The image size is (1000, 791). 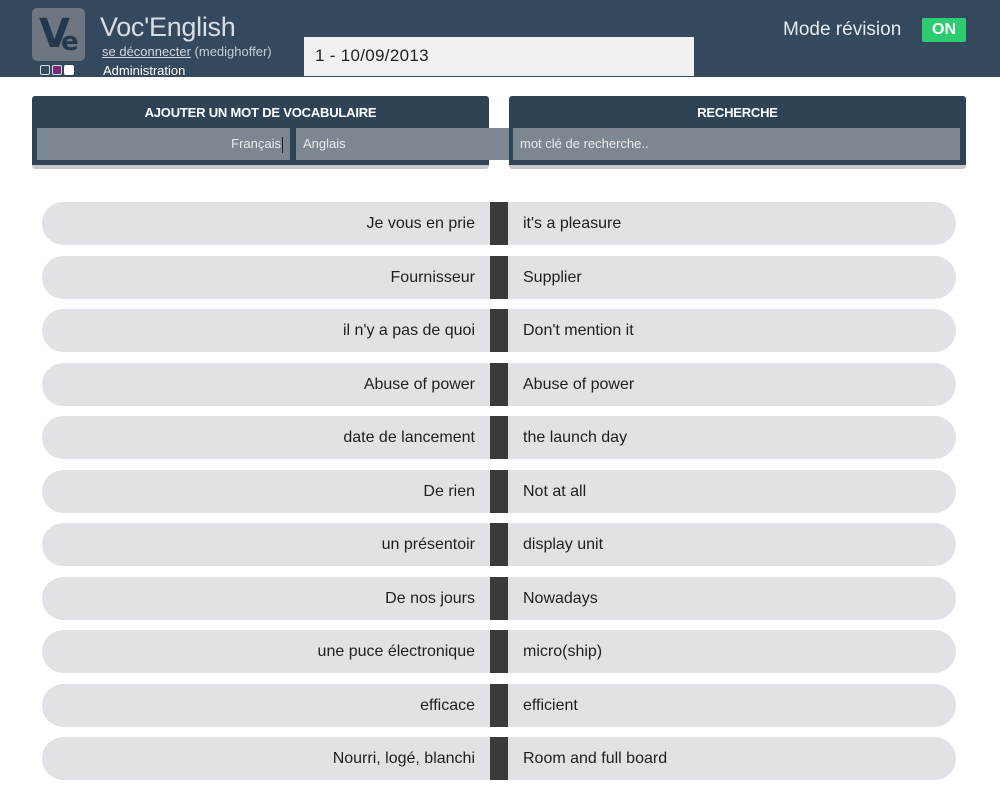 I want to click on vocabulary-row: une puce électronique micro(ship), so click(x=499, y=651).